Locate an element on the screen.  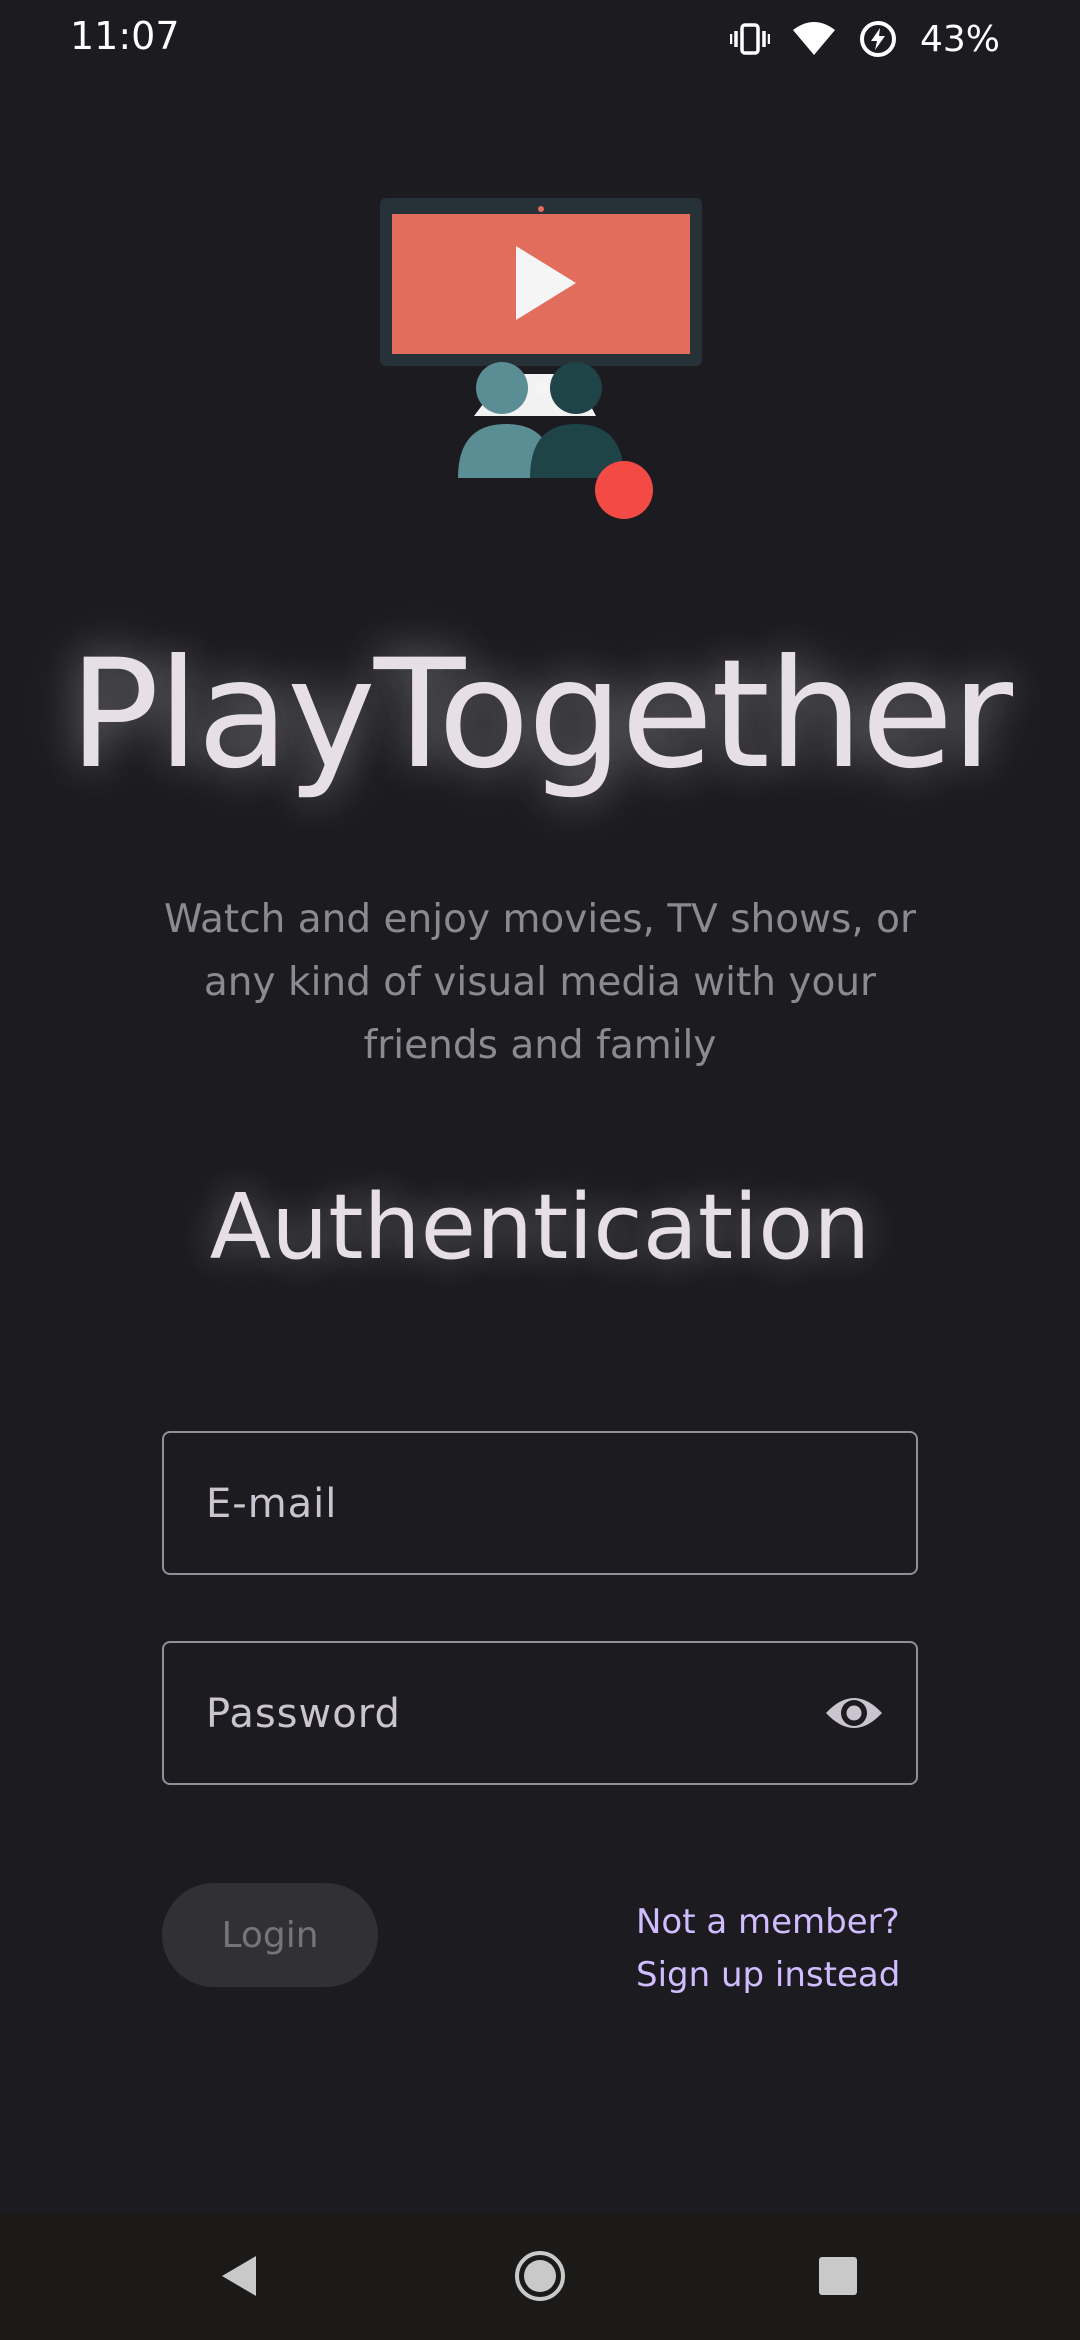
app-logo is located at coordinates (543, 361).